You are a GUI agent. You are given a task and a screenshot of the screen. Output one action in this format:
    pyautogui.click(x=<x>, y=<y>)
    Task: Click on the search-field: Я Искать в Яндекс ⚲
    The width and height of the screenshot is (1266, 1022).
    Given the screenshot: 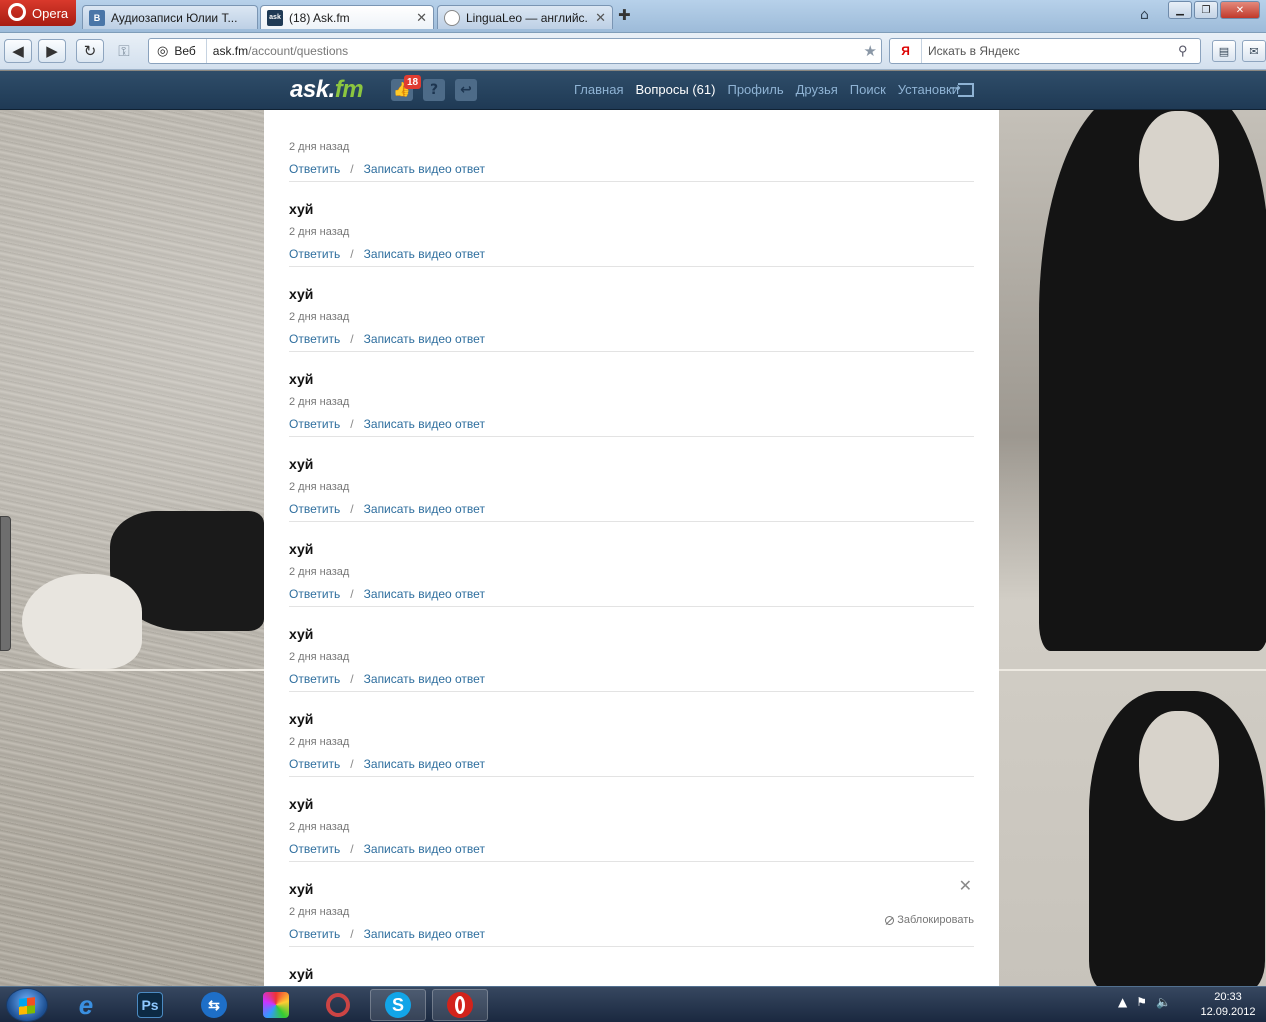 What is the action you would take?
    pyautogui.click(x=1045, y=51)
    